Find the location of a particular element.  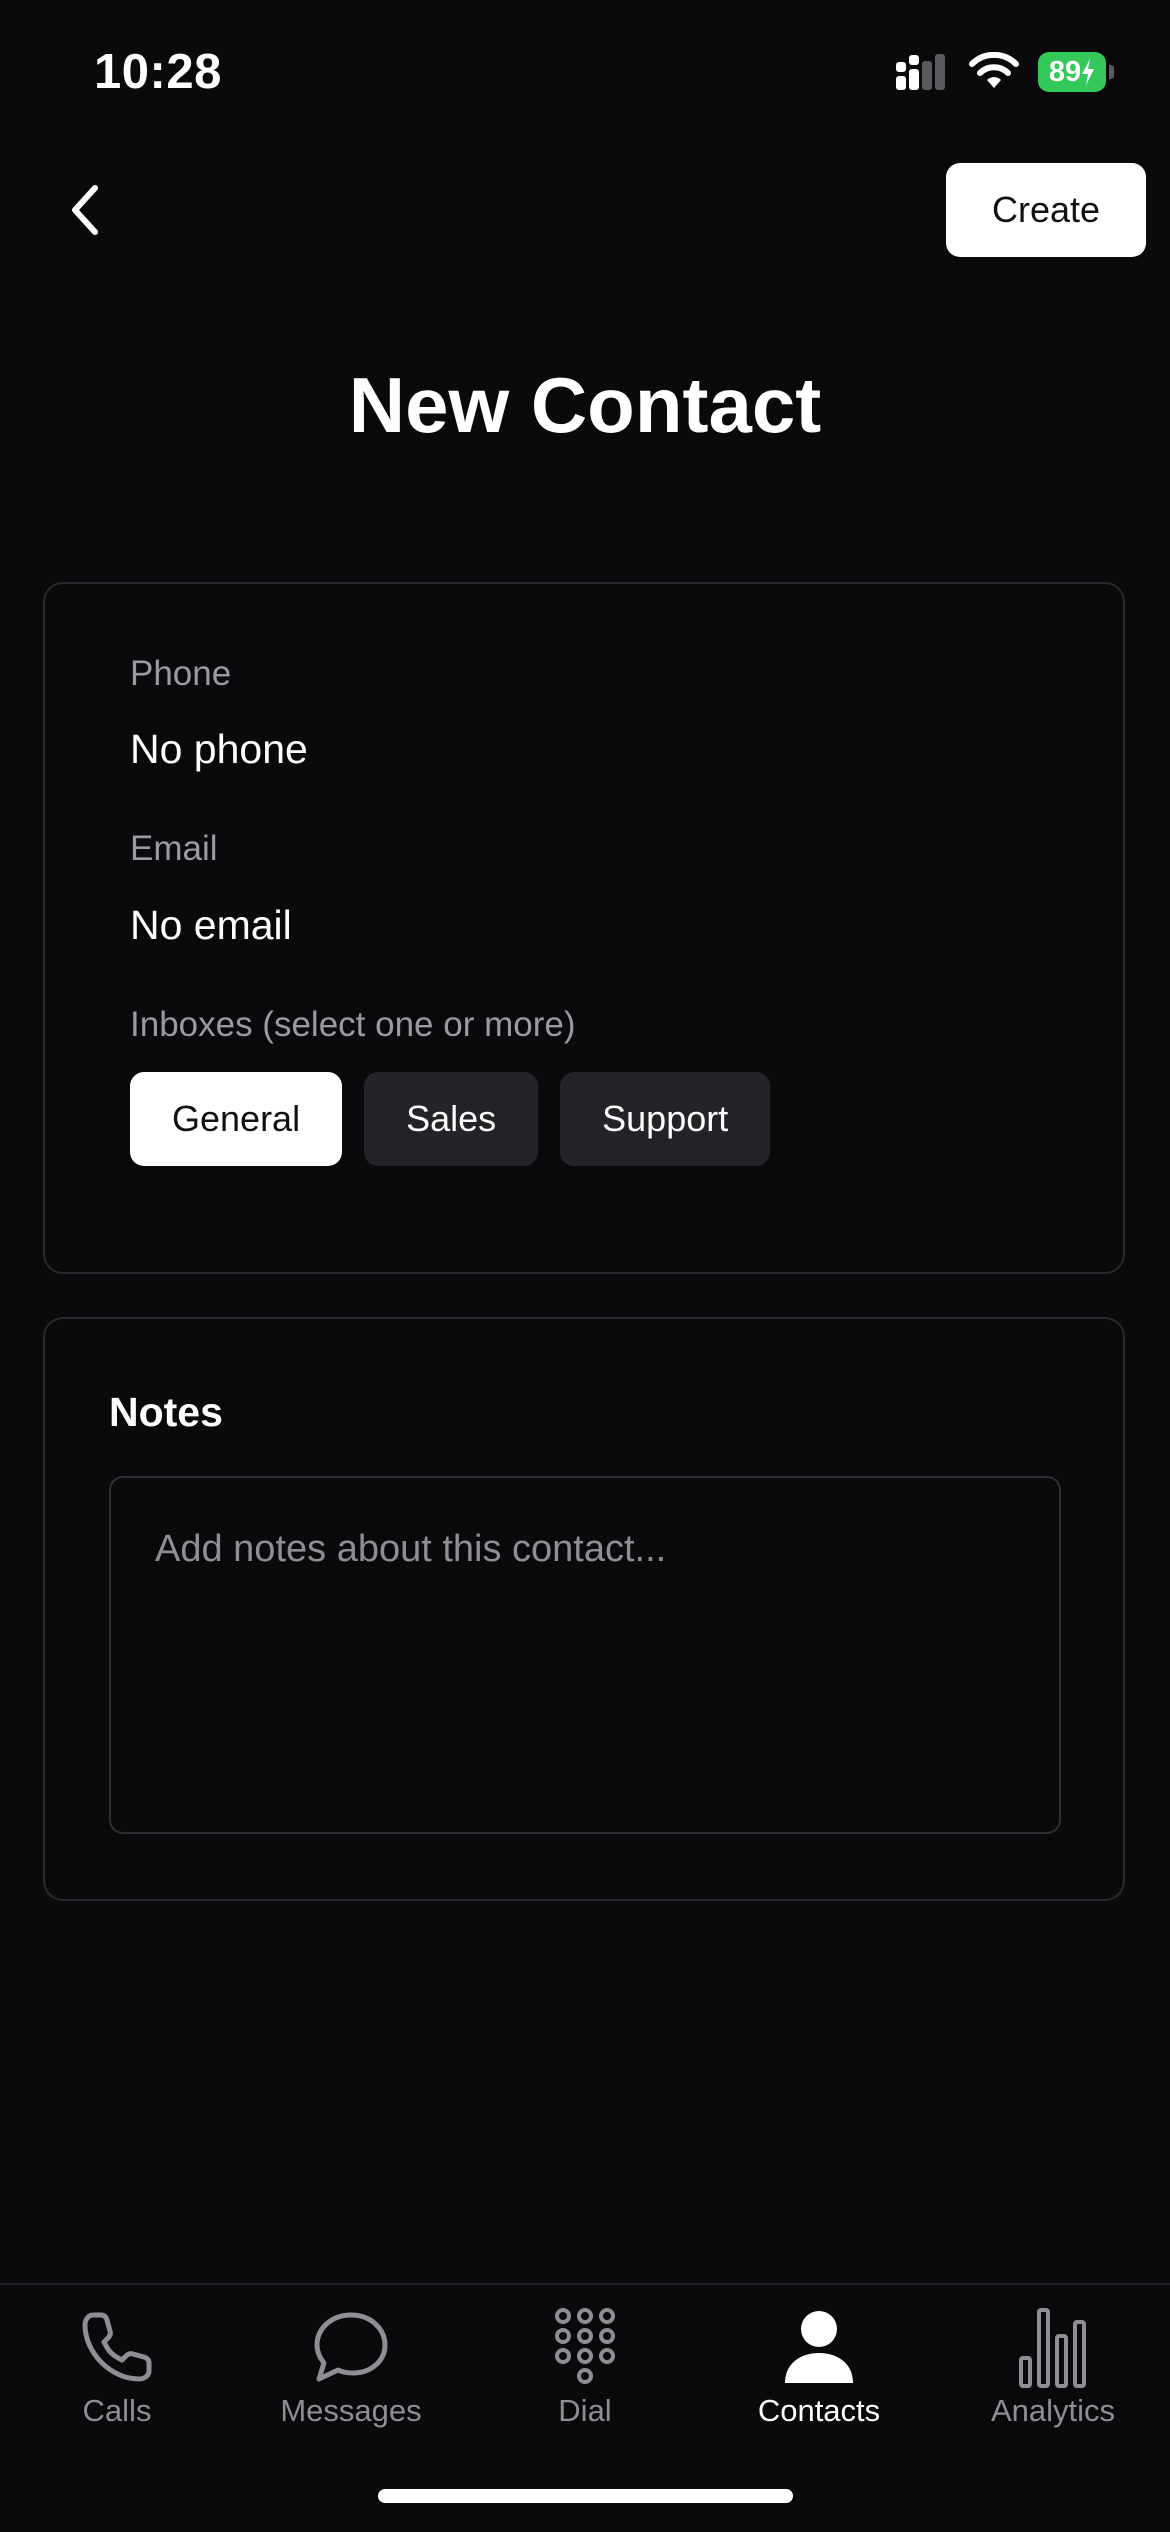

battery-level: 89 is located at coordinates (1072, 72).